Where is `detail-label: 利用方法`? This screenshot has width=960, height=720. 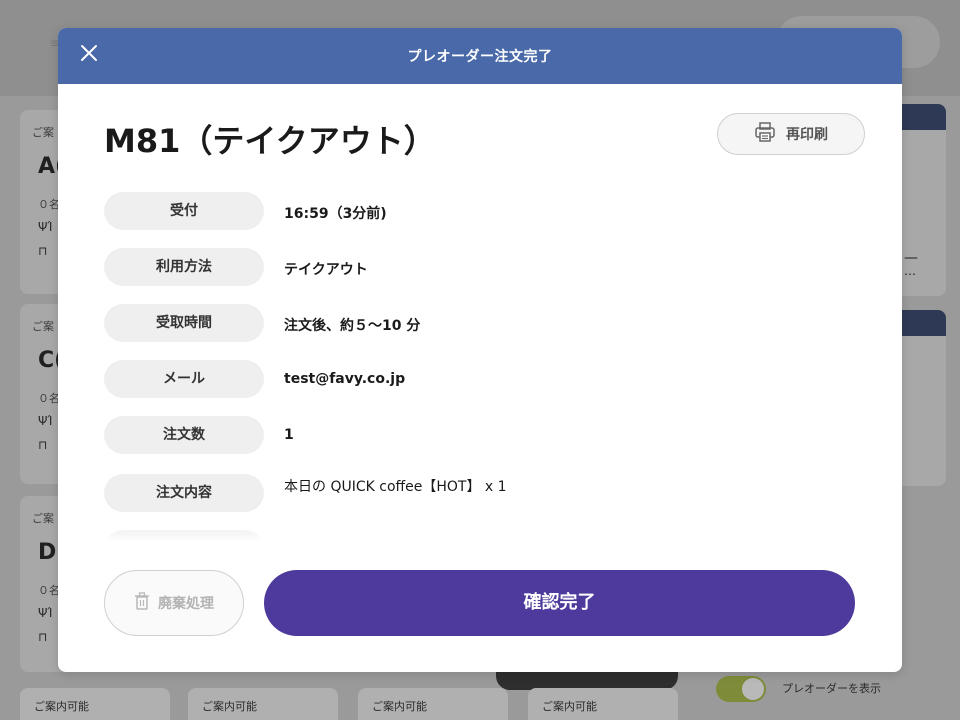 detail-label: 利用方法 is located at coordinates (184, 267).